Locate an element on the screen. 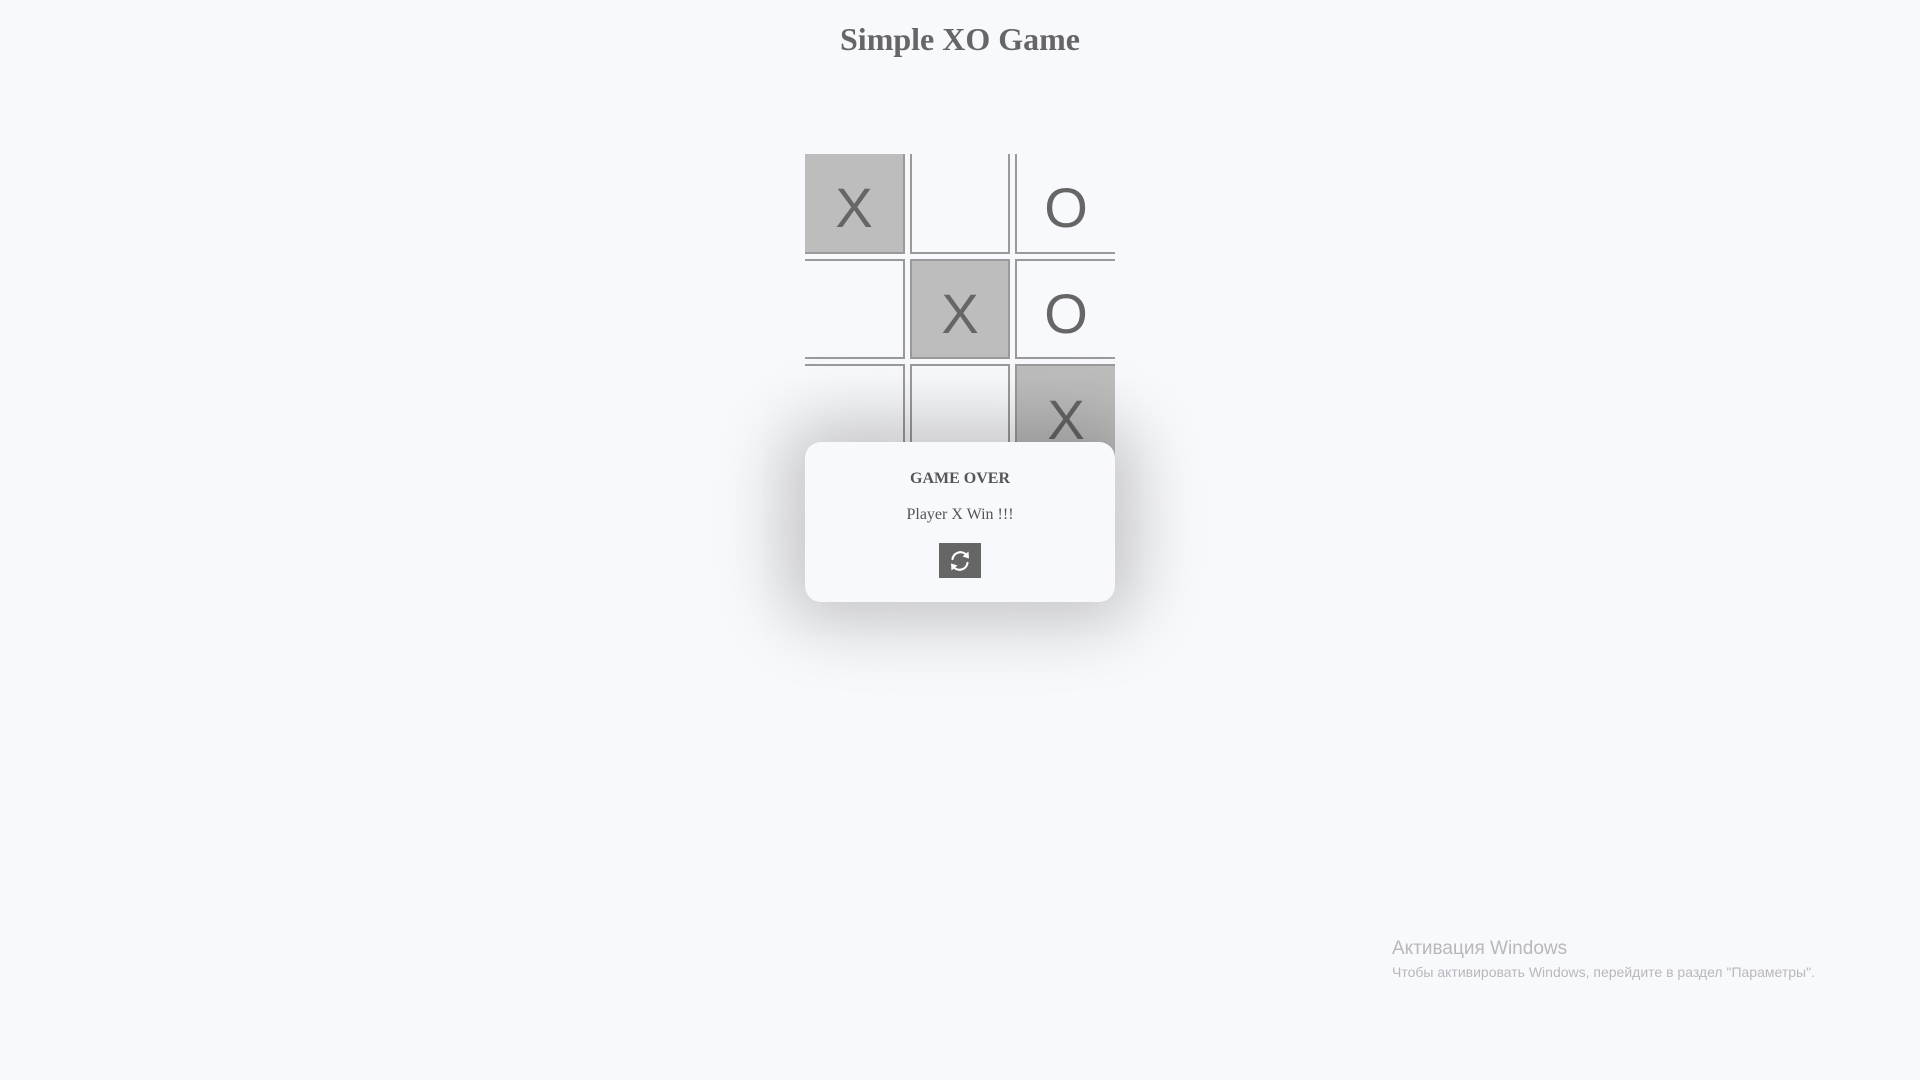  board-cell-5: X is located at coordinates (960, 309).